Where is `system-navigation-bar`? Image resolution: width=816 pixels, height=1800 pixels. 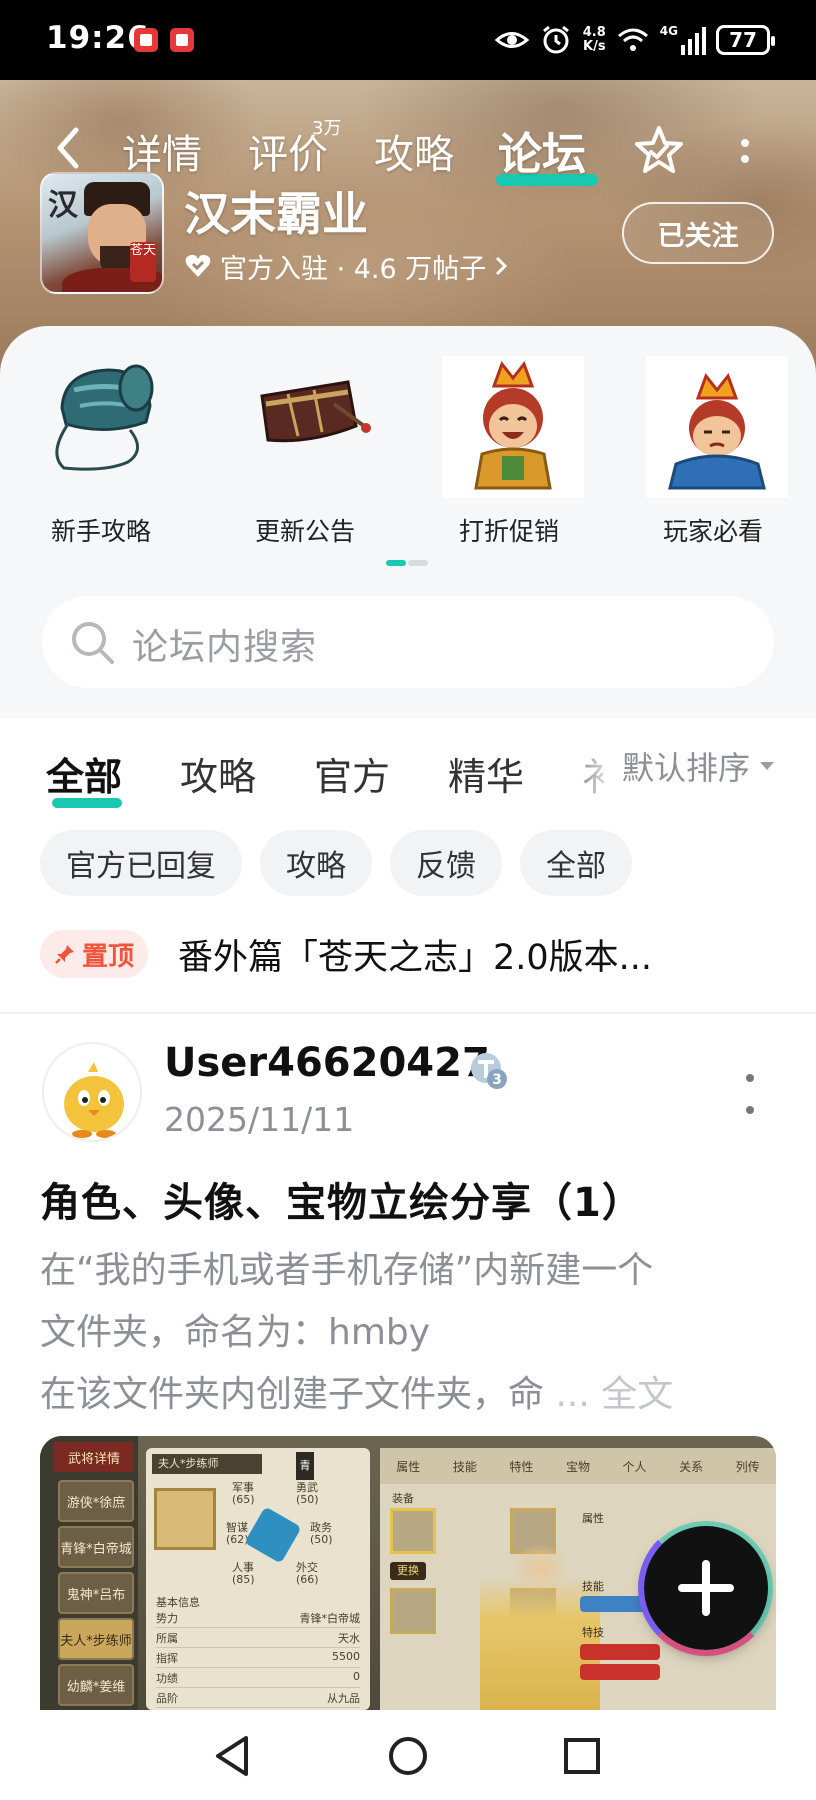
system-navigation-bar is located at coordinates (408, 1755).